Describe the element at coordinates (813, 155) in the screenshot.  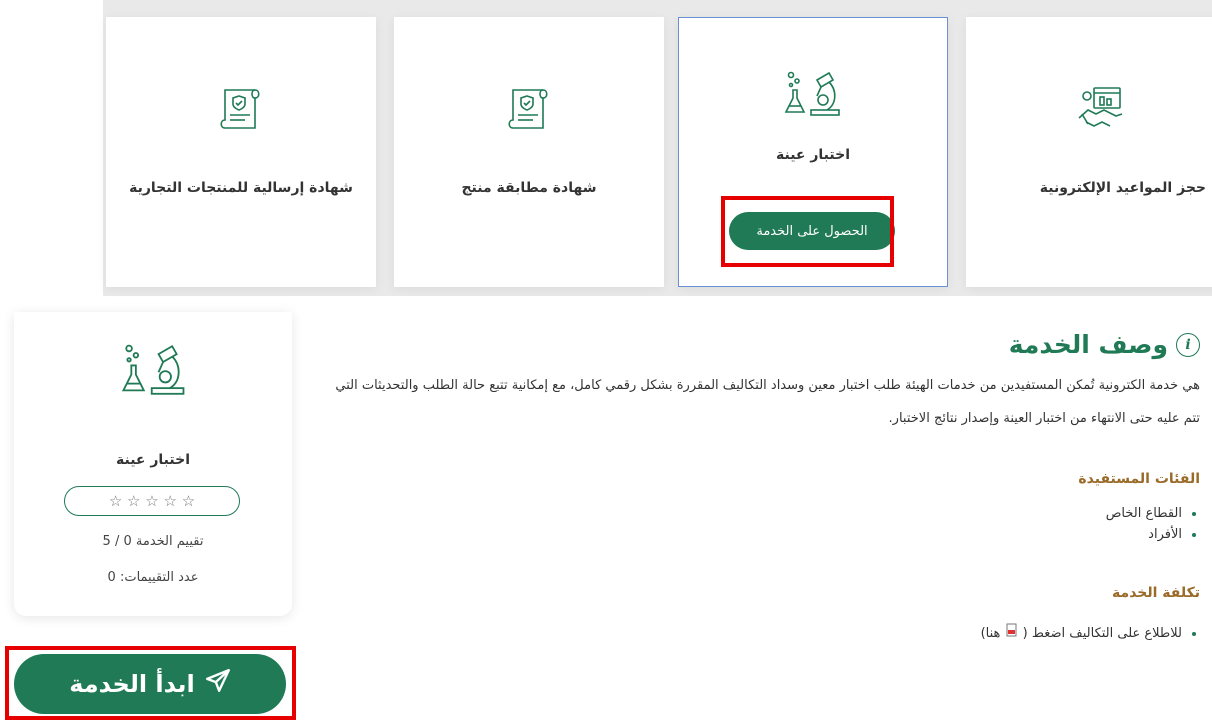
I see `service-title: اختبار عينة` at that location.